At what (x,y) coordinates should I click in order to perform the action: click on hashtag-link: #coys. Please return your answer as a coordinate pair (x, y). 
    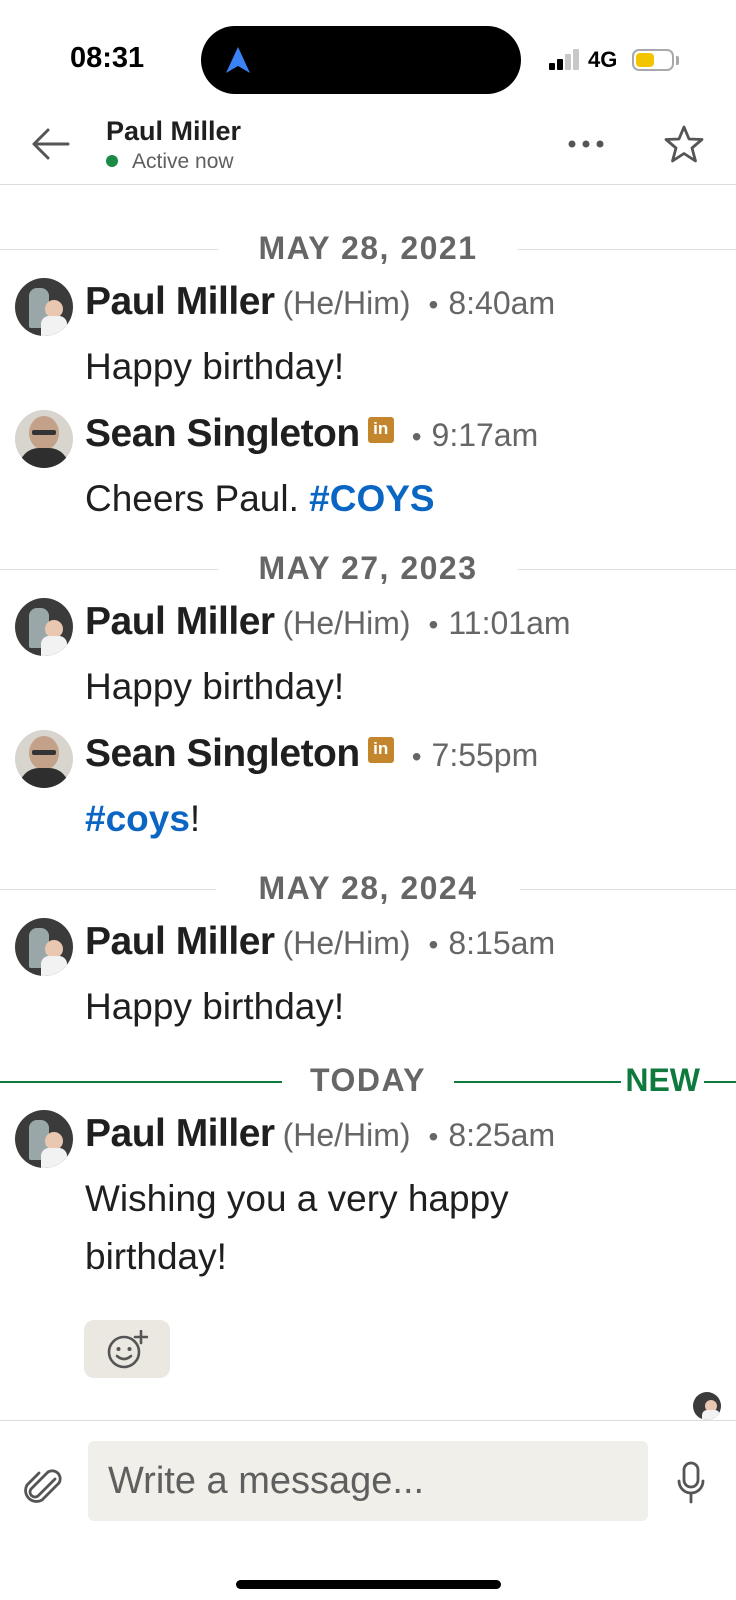
    Looking at the image, I should click on (137, 818).